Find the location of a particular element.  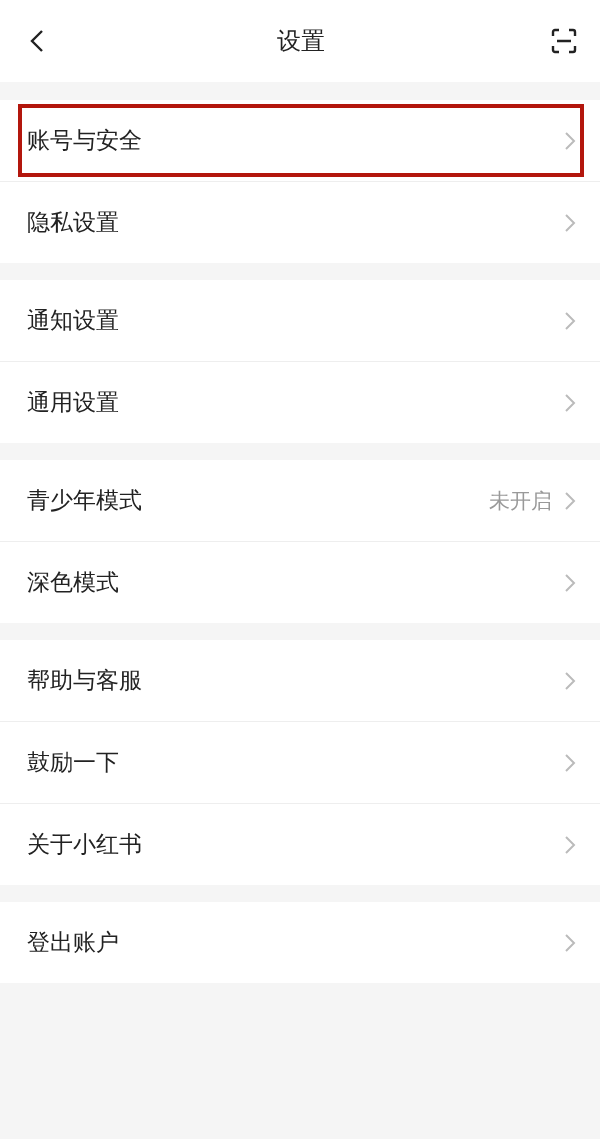

row-label: 关于小红书 is located at coordinates (85, 844).